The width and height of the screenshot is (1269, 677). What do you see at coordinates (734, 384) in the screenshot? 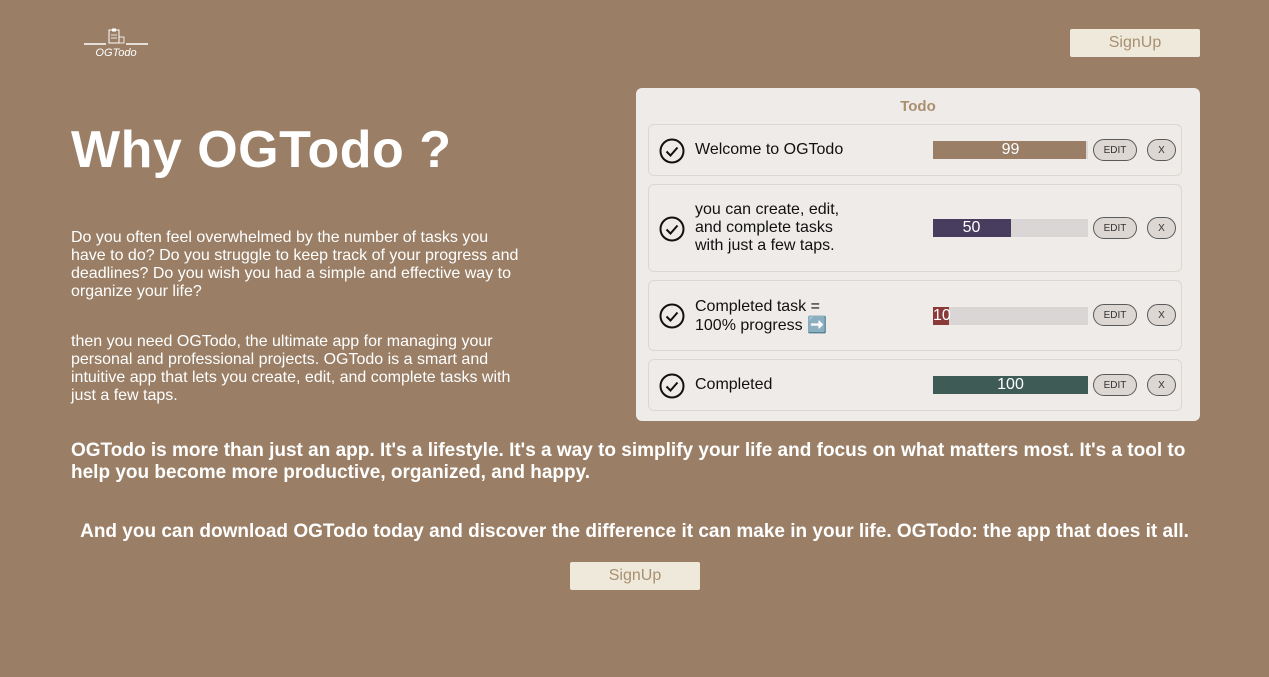
I see `todo-item-text: Completed` at bounding box center [734, 384].